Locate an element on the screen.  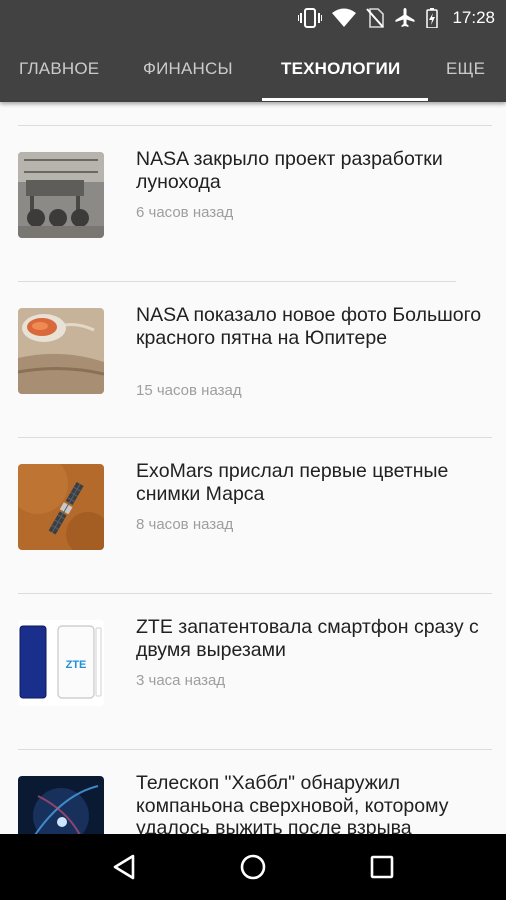
category-tabs: ГЛАВНОЕ ФИНАНСЫ ТЕХНОЛОГИИ ЕЩЕ is located at coordinates (253, 69).